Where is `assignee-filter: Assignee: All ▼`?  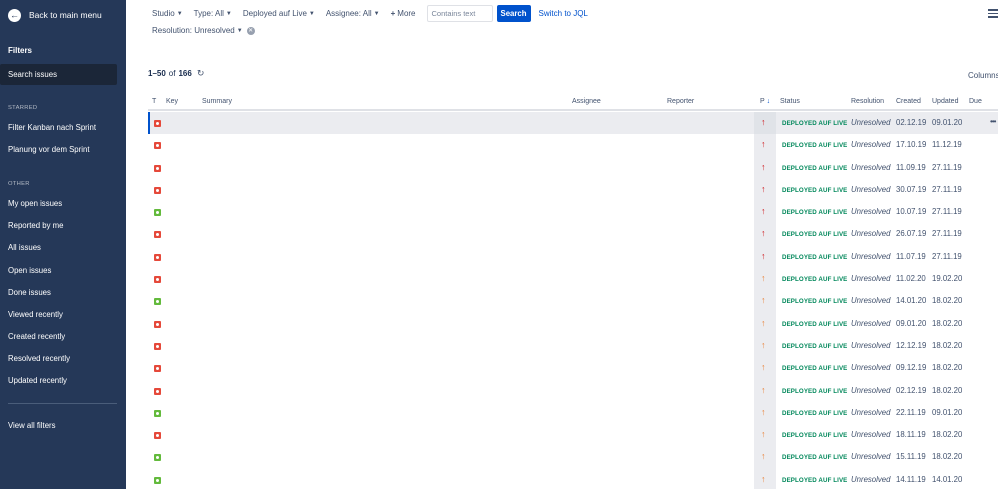 assignee-filter: Assignee: All ▼ is located at coordinates (353, 13).